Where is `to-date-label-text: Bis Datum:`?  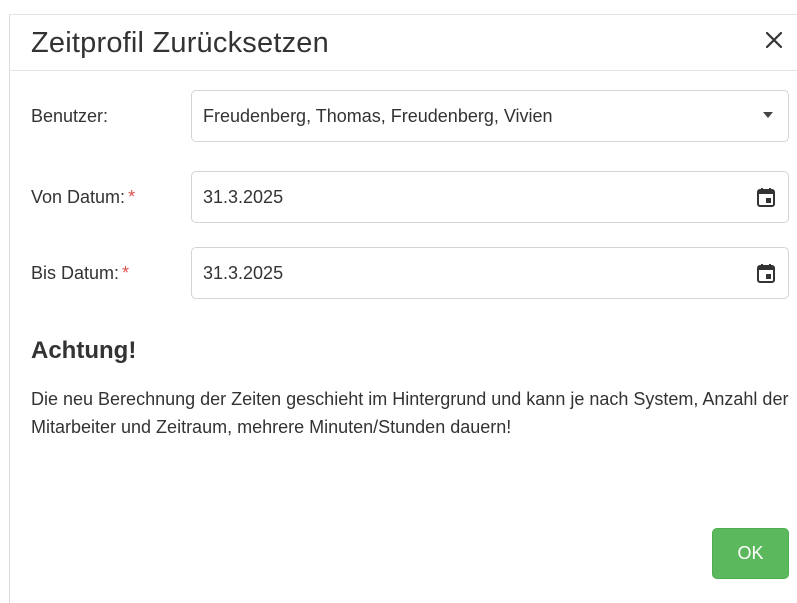 to-date-label-text: Bis Datum: is located at coordinates (75, 273).